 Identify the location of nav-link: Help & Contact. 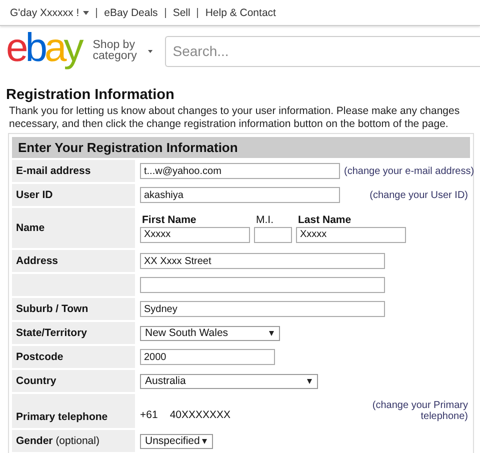
(240, 12).